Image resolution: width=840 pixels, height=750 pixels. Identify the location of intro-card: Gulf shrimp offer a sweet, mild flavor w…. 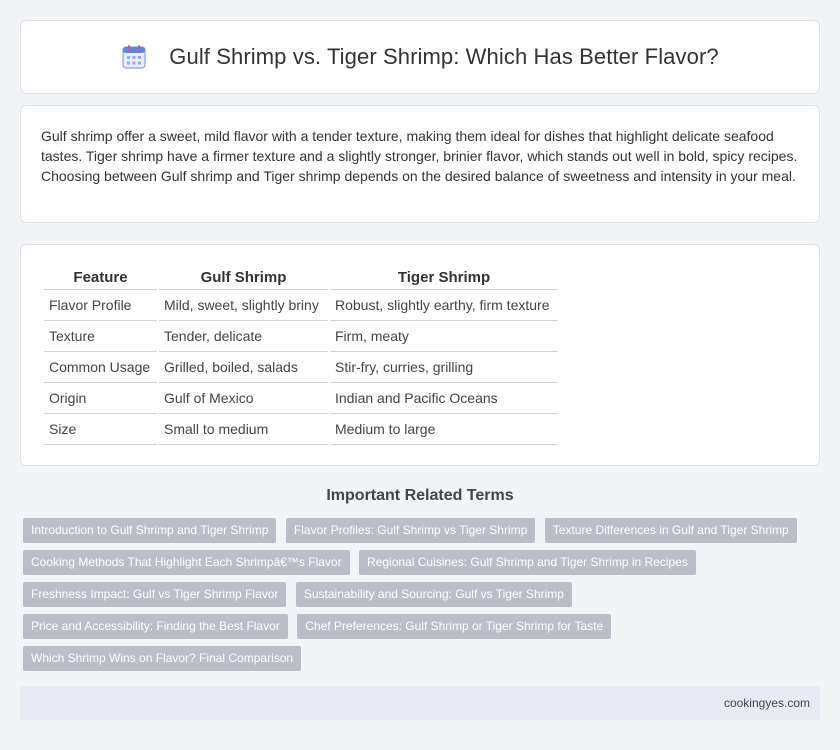
(420, 164).